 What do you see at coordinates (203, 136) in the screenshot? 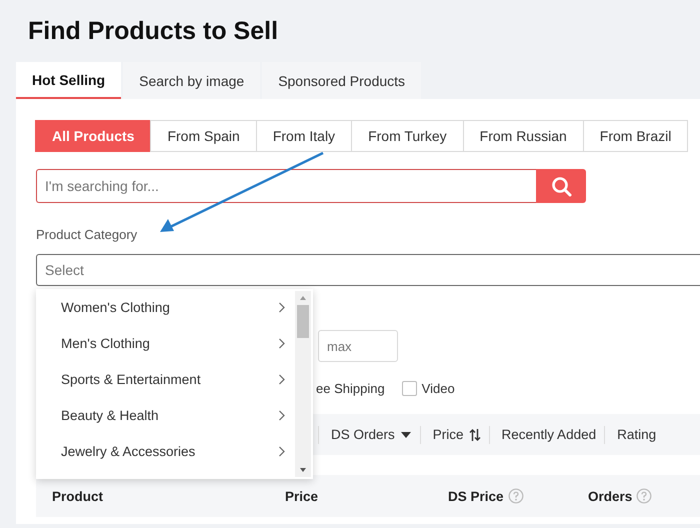
I see `filter-button: From Spain` at bounding box center [203, 136].